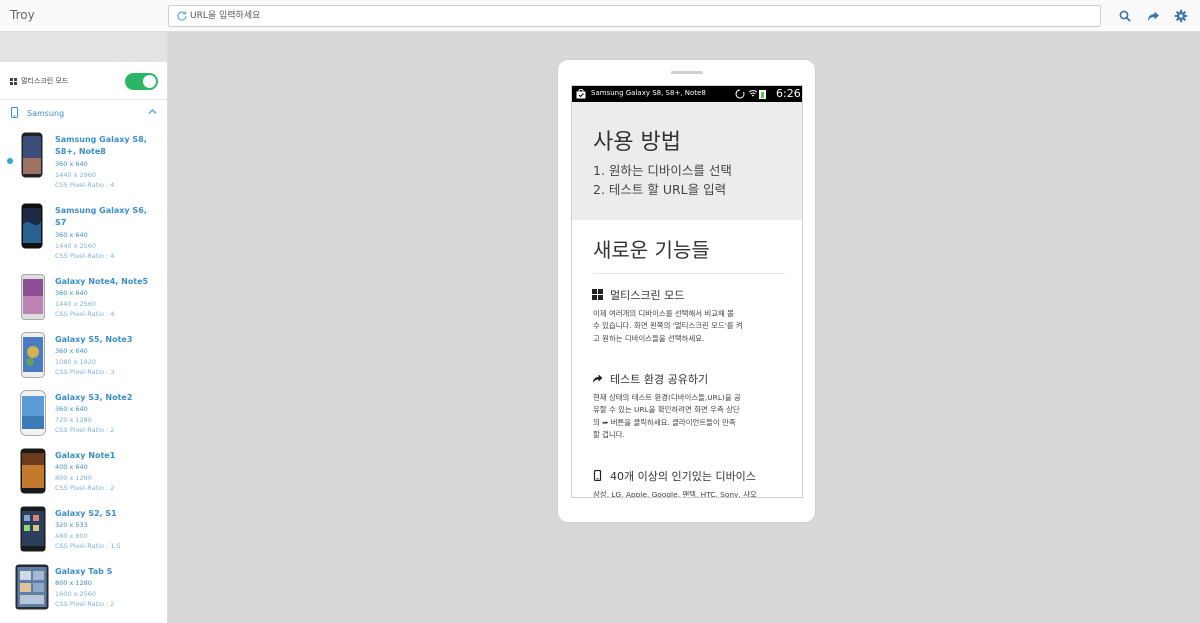  Describe the element at coordinates (71, 467) in the screenshot. I see `device-viewport: 400 x 640` at that location.